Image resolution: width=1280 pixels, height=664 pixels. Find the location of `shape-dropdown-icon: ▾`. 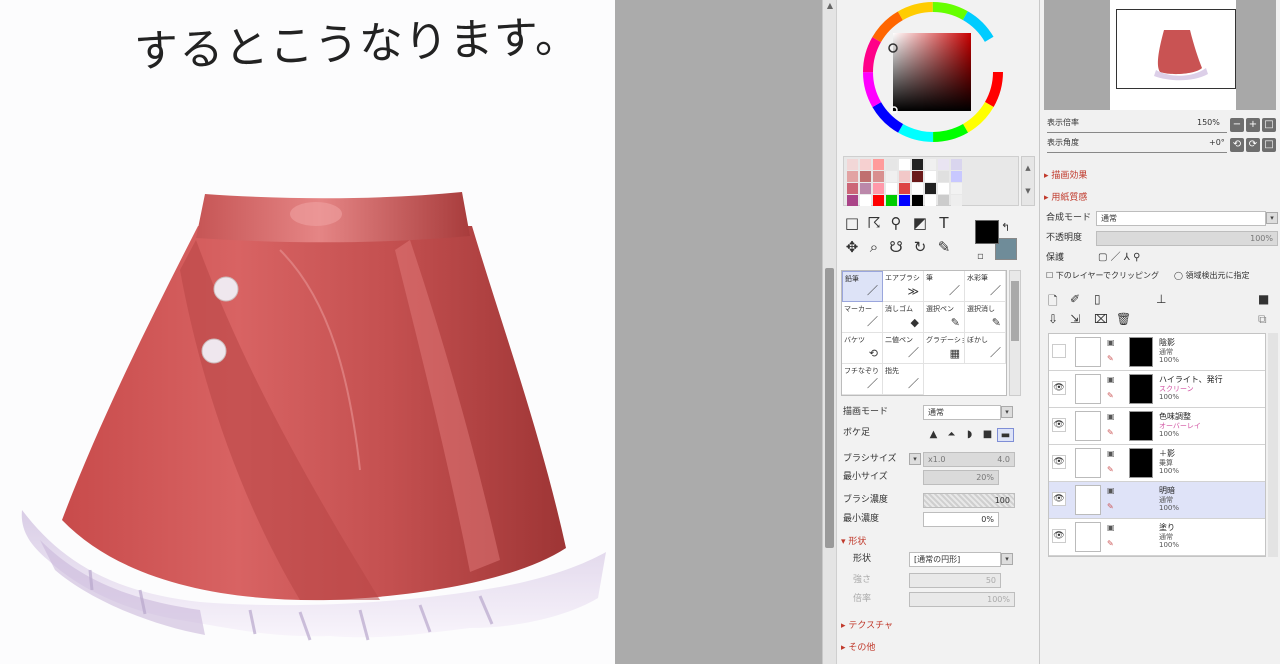

shape-dropdown-icon: ▾ is located at coordinates (1007, 559).